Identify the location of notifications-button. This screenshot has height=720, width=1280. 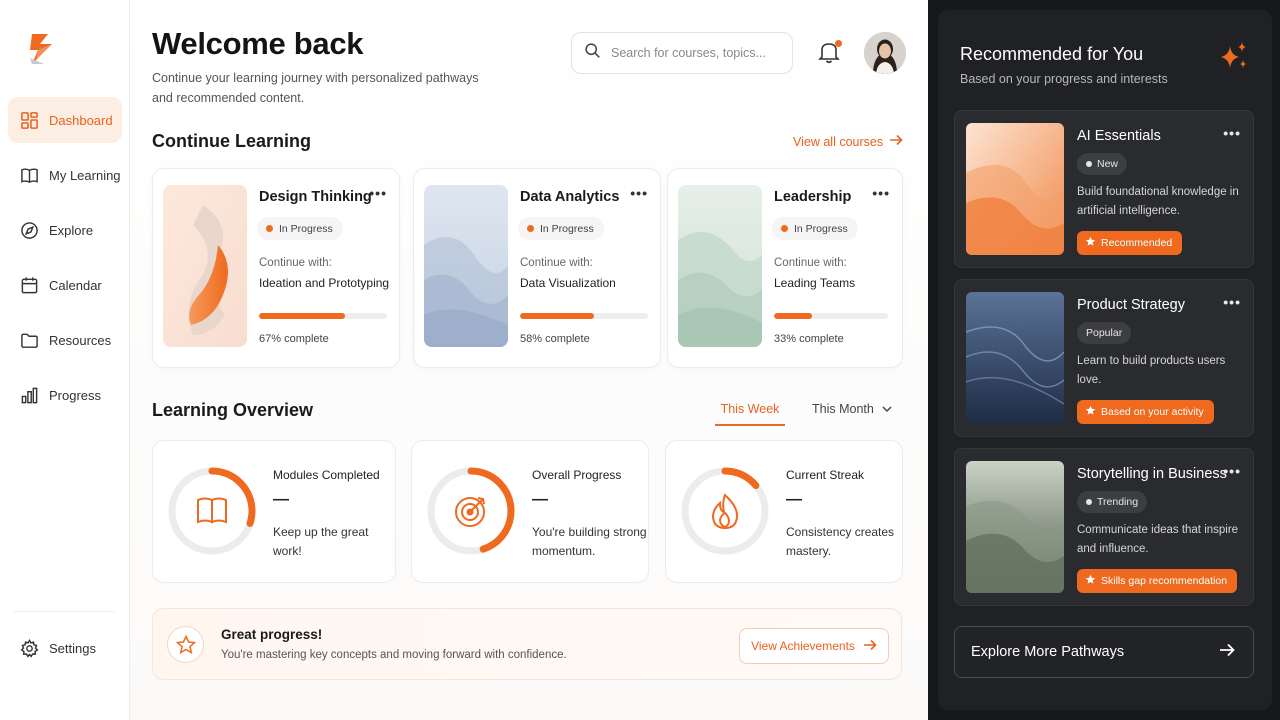
(830, 53).